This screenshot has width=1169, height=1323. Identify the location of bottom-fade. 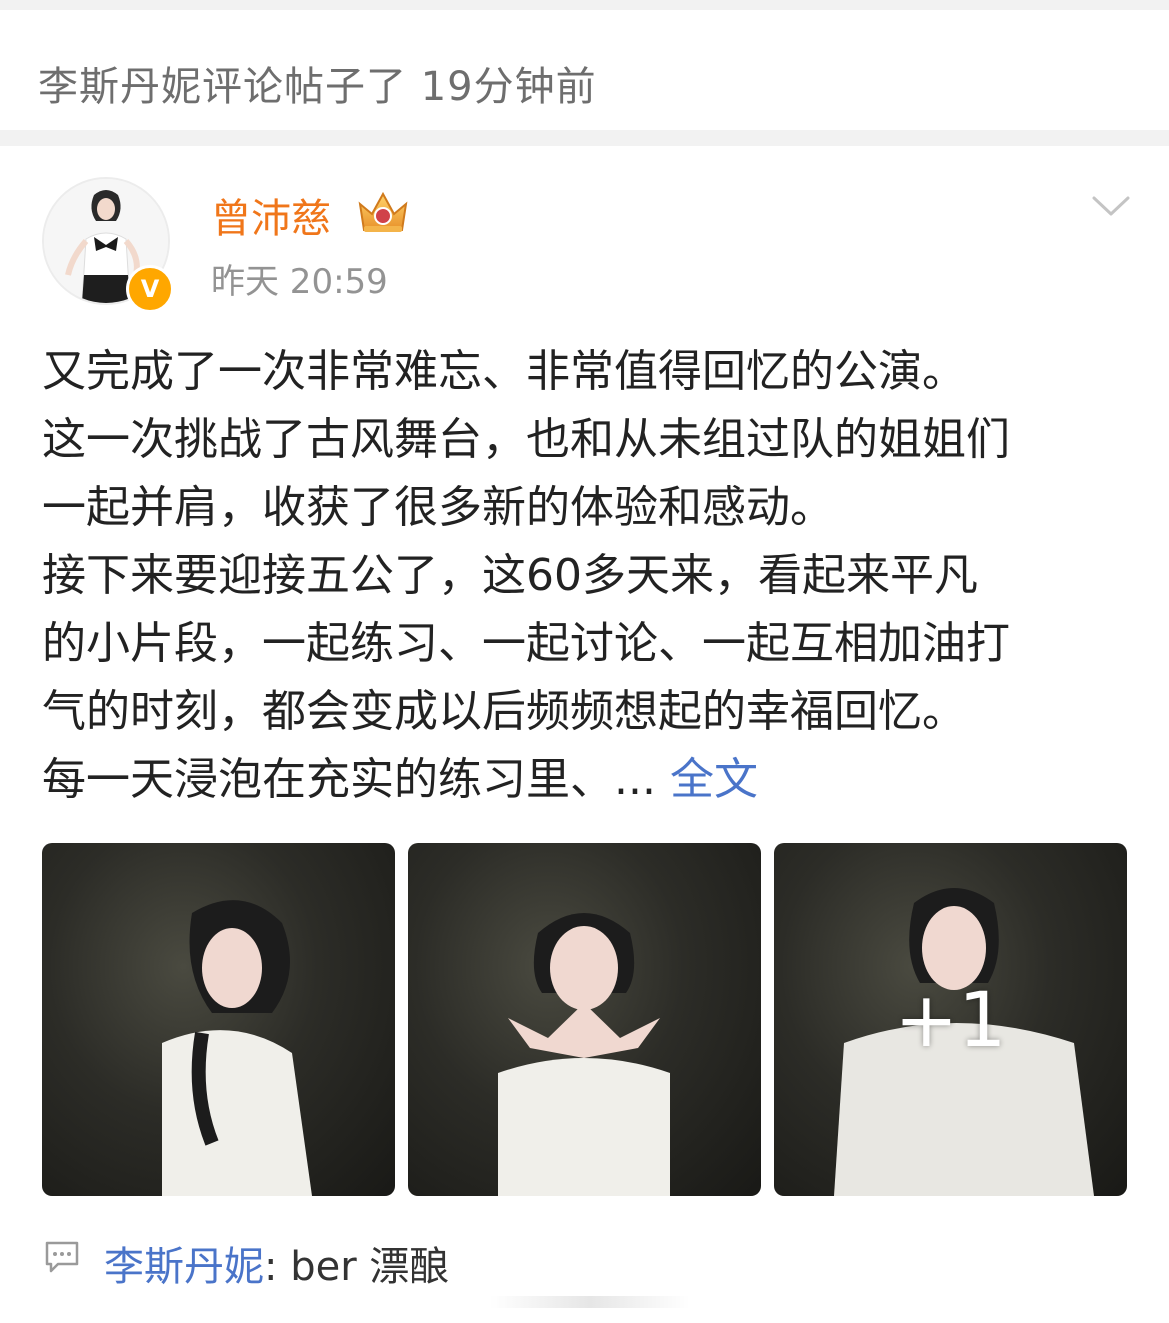
(590, 1302).